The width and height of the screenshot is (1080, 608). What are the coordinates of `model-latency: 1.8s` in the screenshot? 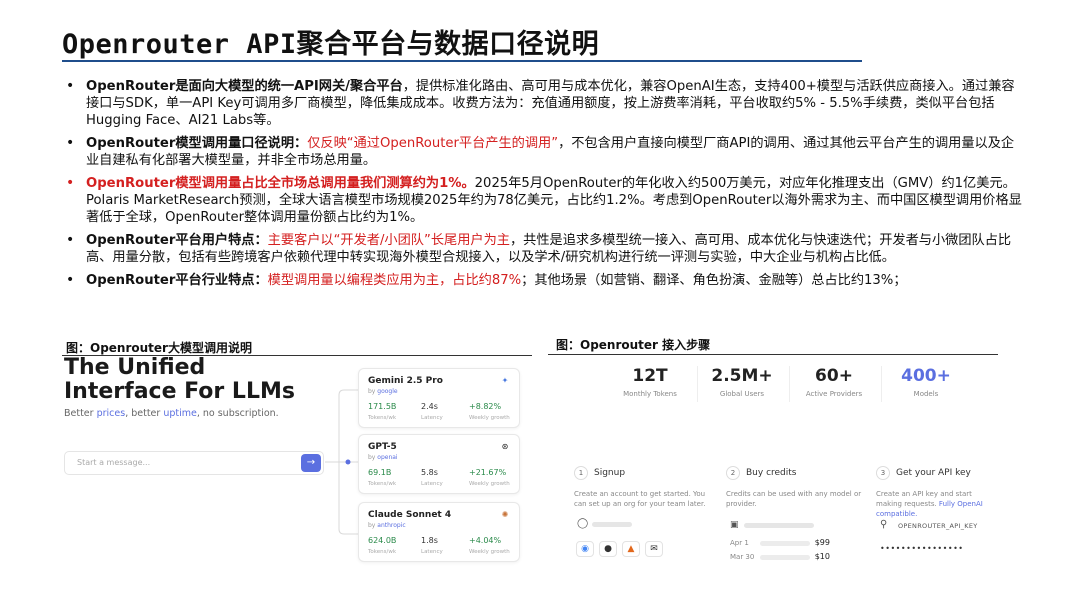 It's located at (429, 540).